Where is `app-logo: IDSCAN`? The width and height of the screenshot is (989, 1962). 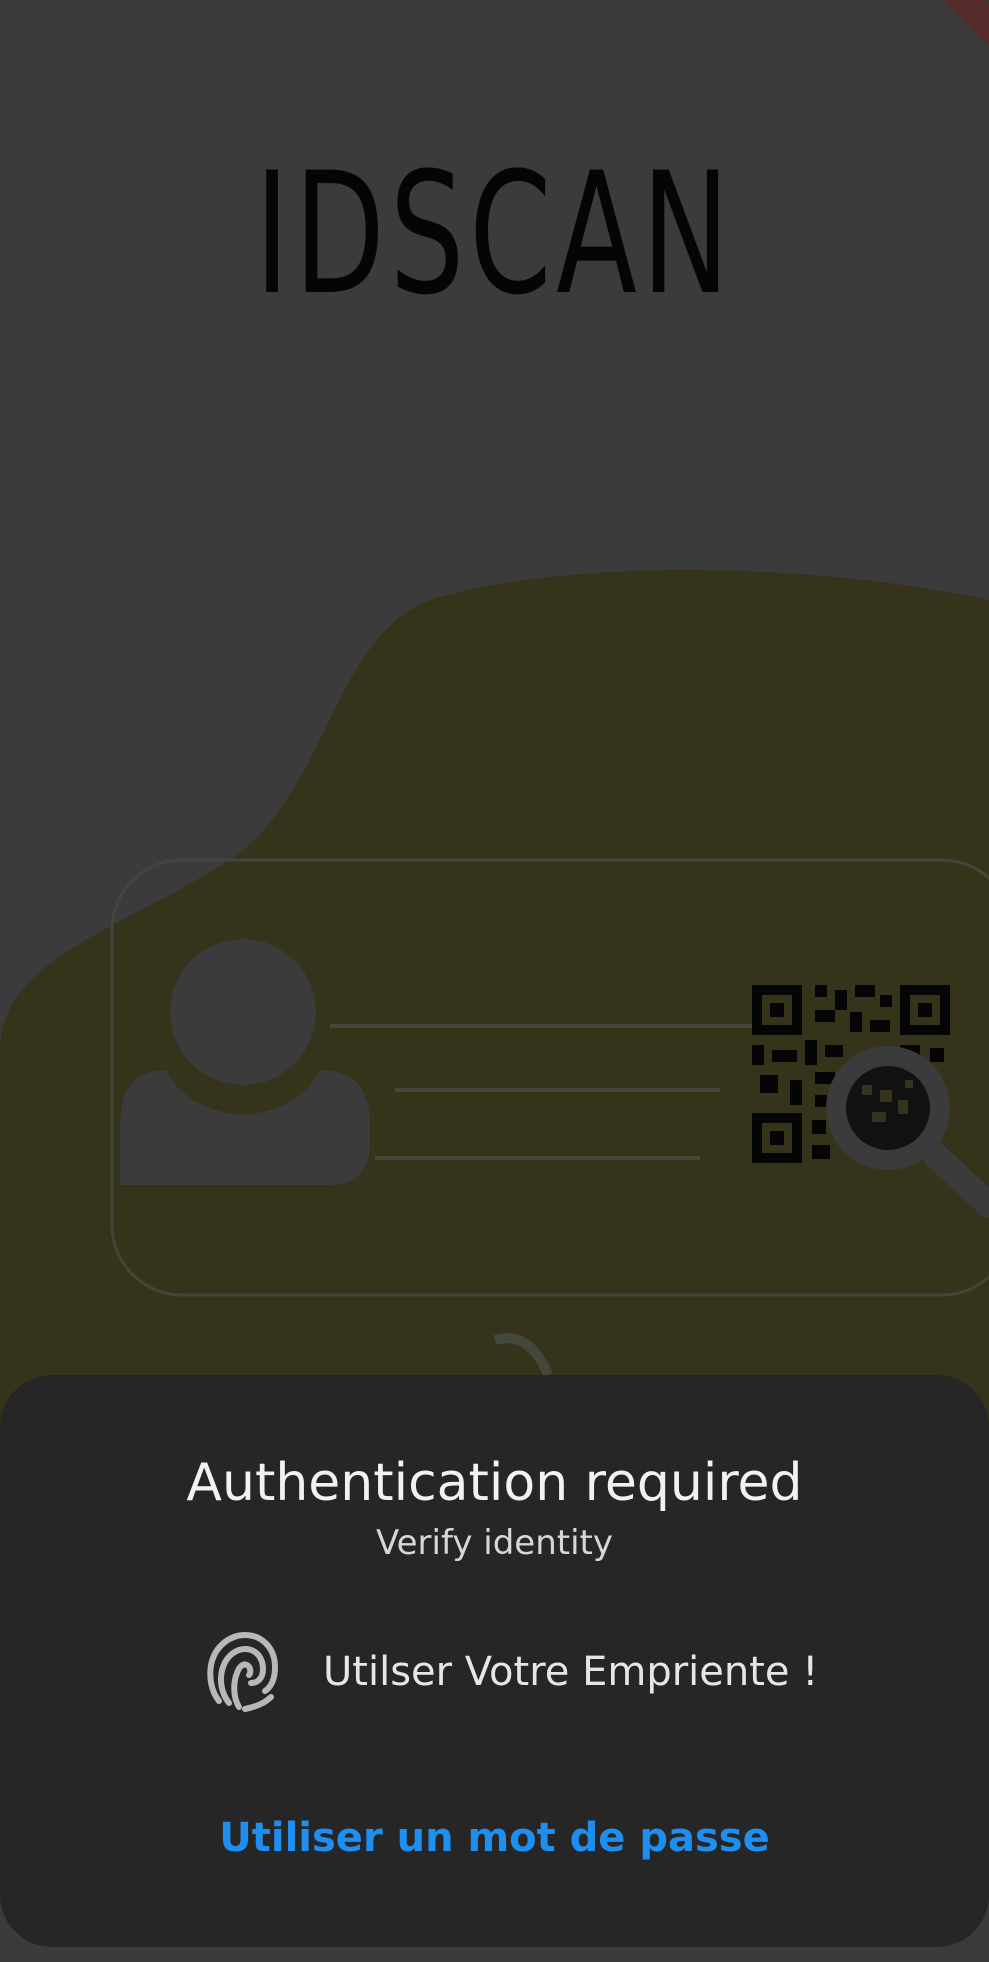
app-logo: IDSCAN is located at coordinates (494, 234).